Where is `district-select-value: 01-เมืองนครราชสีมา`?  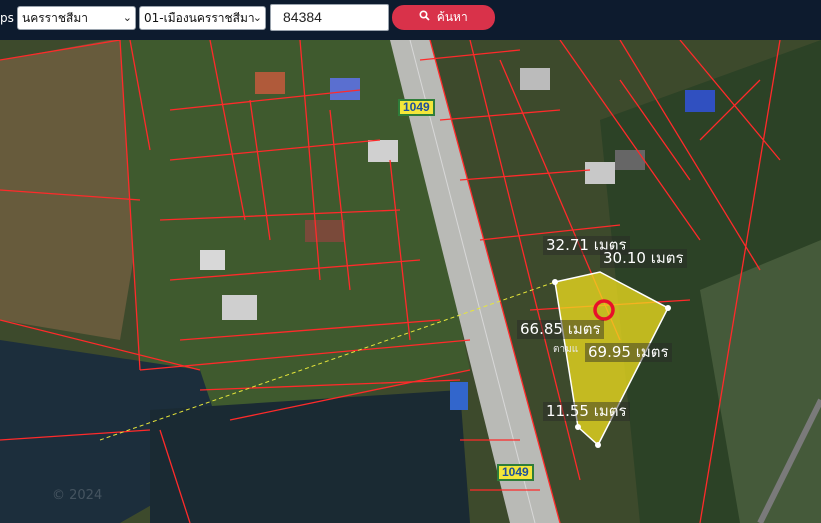 district-select-value: 01-เมืองนครราชสีมา is located at coordinates (199, 18).